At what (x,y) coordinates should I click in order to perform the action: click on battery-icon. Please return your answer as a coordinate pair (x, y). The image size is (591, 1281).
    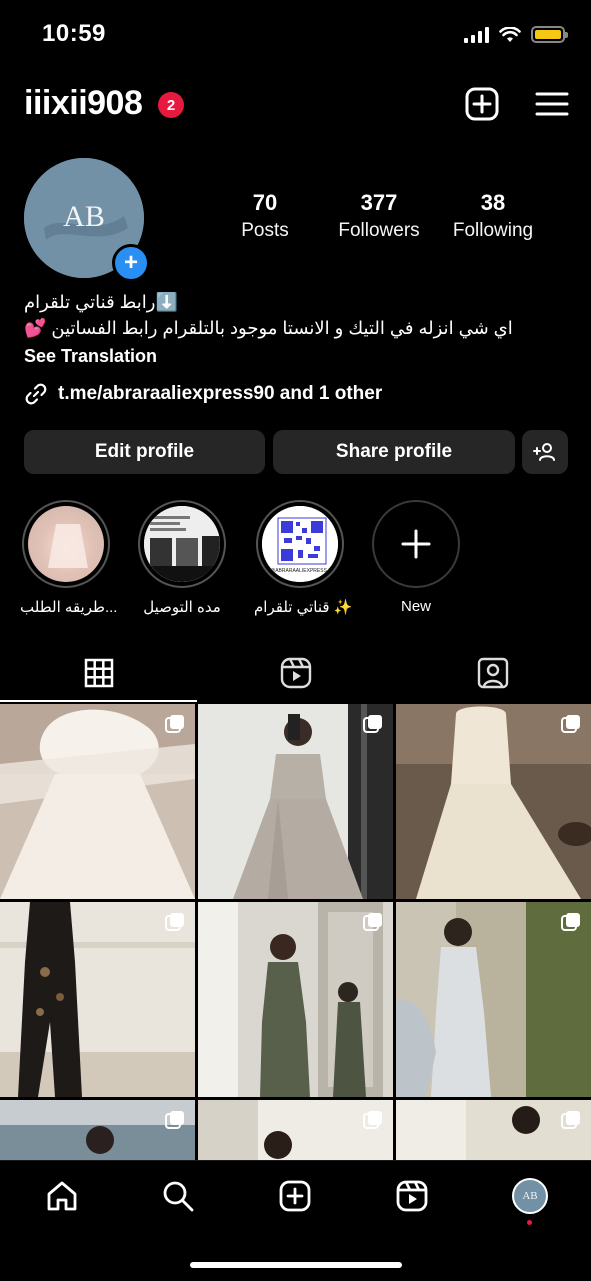
    Looking at the image, I should click on (549, 34).